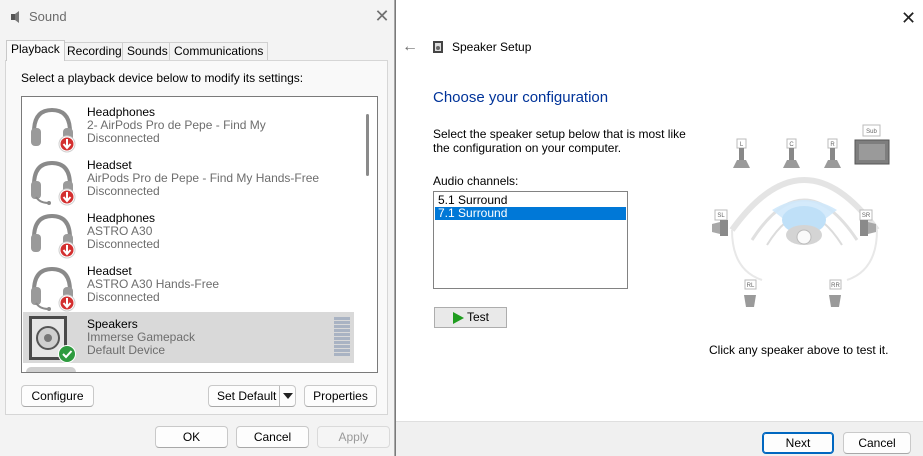 This screenshot has width=923, height=456. Describe the element at coordinates (791, 145) in the screenshot. I see `speaker-label-c: C` at that location.